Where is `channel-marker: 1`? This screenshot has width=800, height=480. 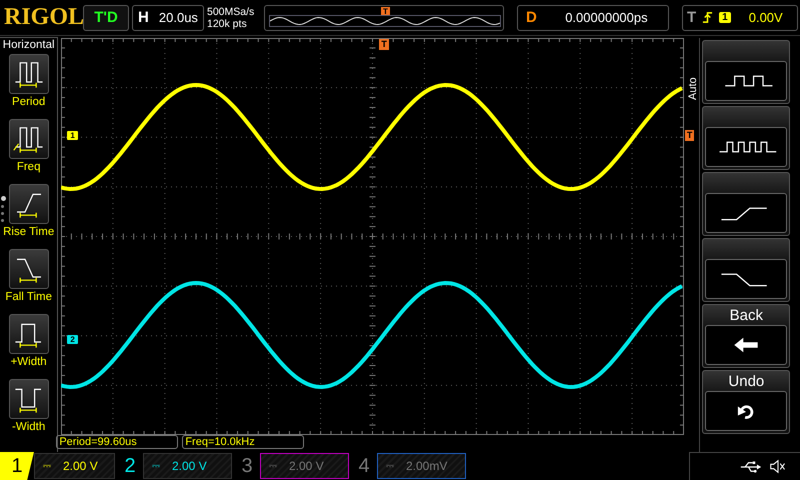 channel-marker: 1 is located at coordinates (72, 135).